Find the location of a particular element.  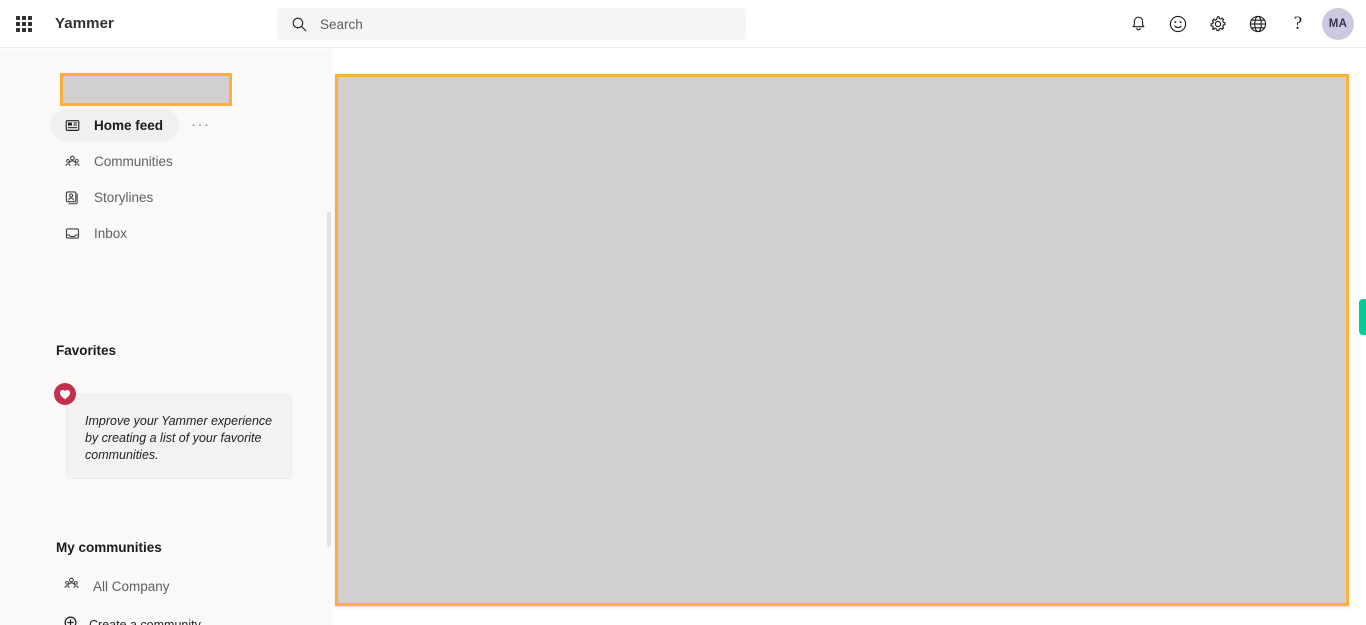

nav-row: Communities is located at coordinates (166, 161).